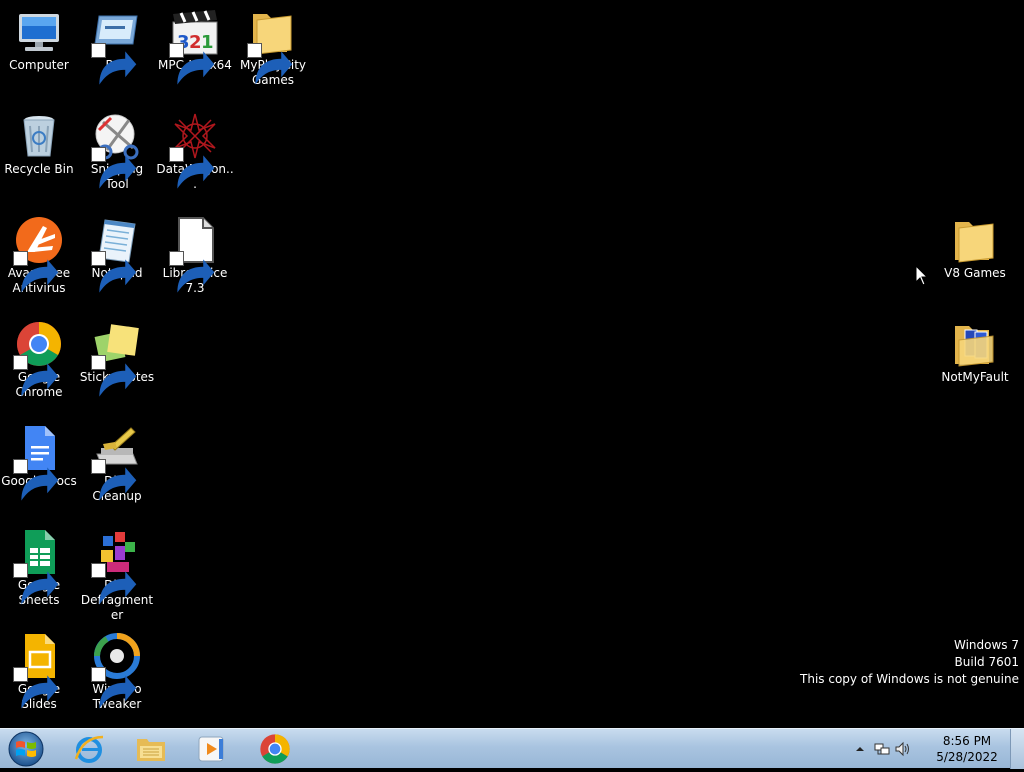  What do you see at coordinates (922, 276) in the screenshot?
I see `mouse-cursor-icon` at bounding box center [922, 276].